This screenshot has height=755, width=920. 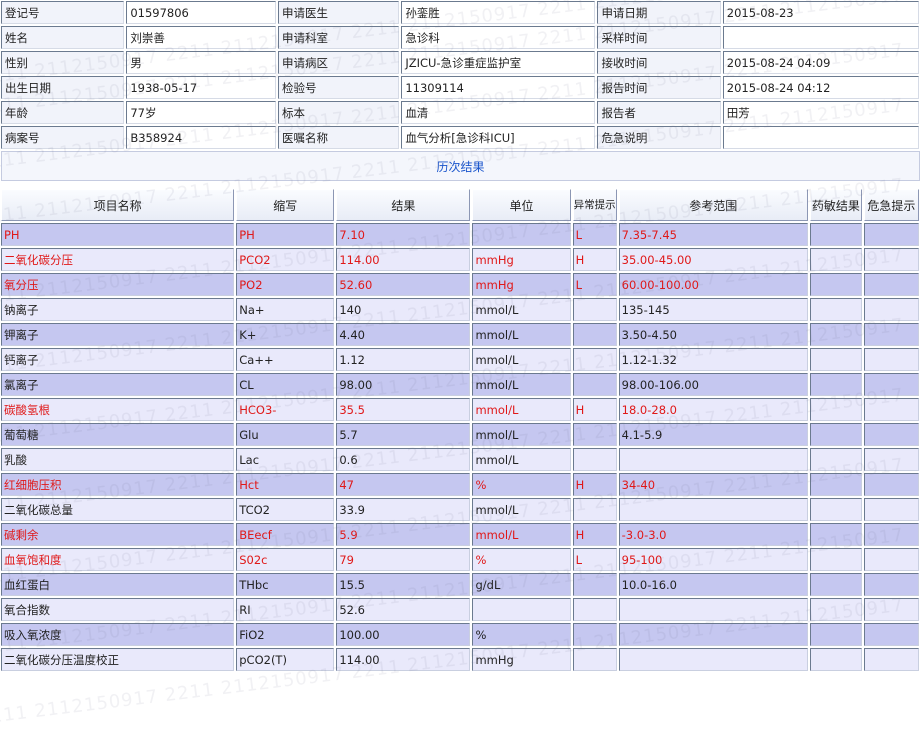 What do you see at coordinates (118, 259) in the screenshot?
I see `item-name: 二氧化碳分压` at bounding box center [118, 259].